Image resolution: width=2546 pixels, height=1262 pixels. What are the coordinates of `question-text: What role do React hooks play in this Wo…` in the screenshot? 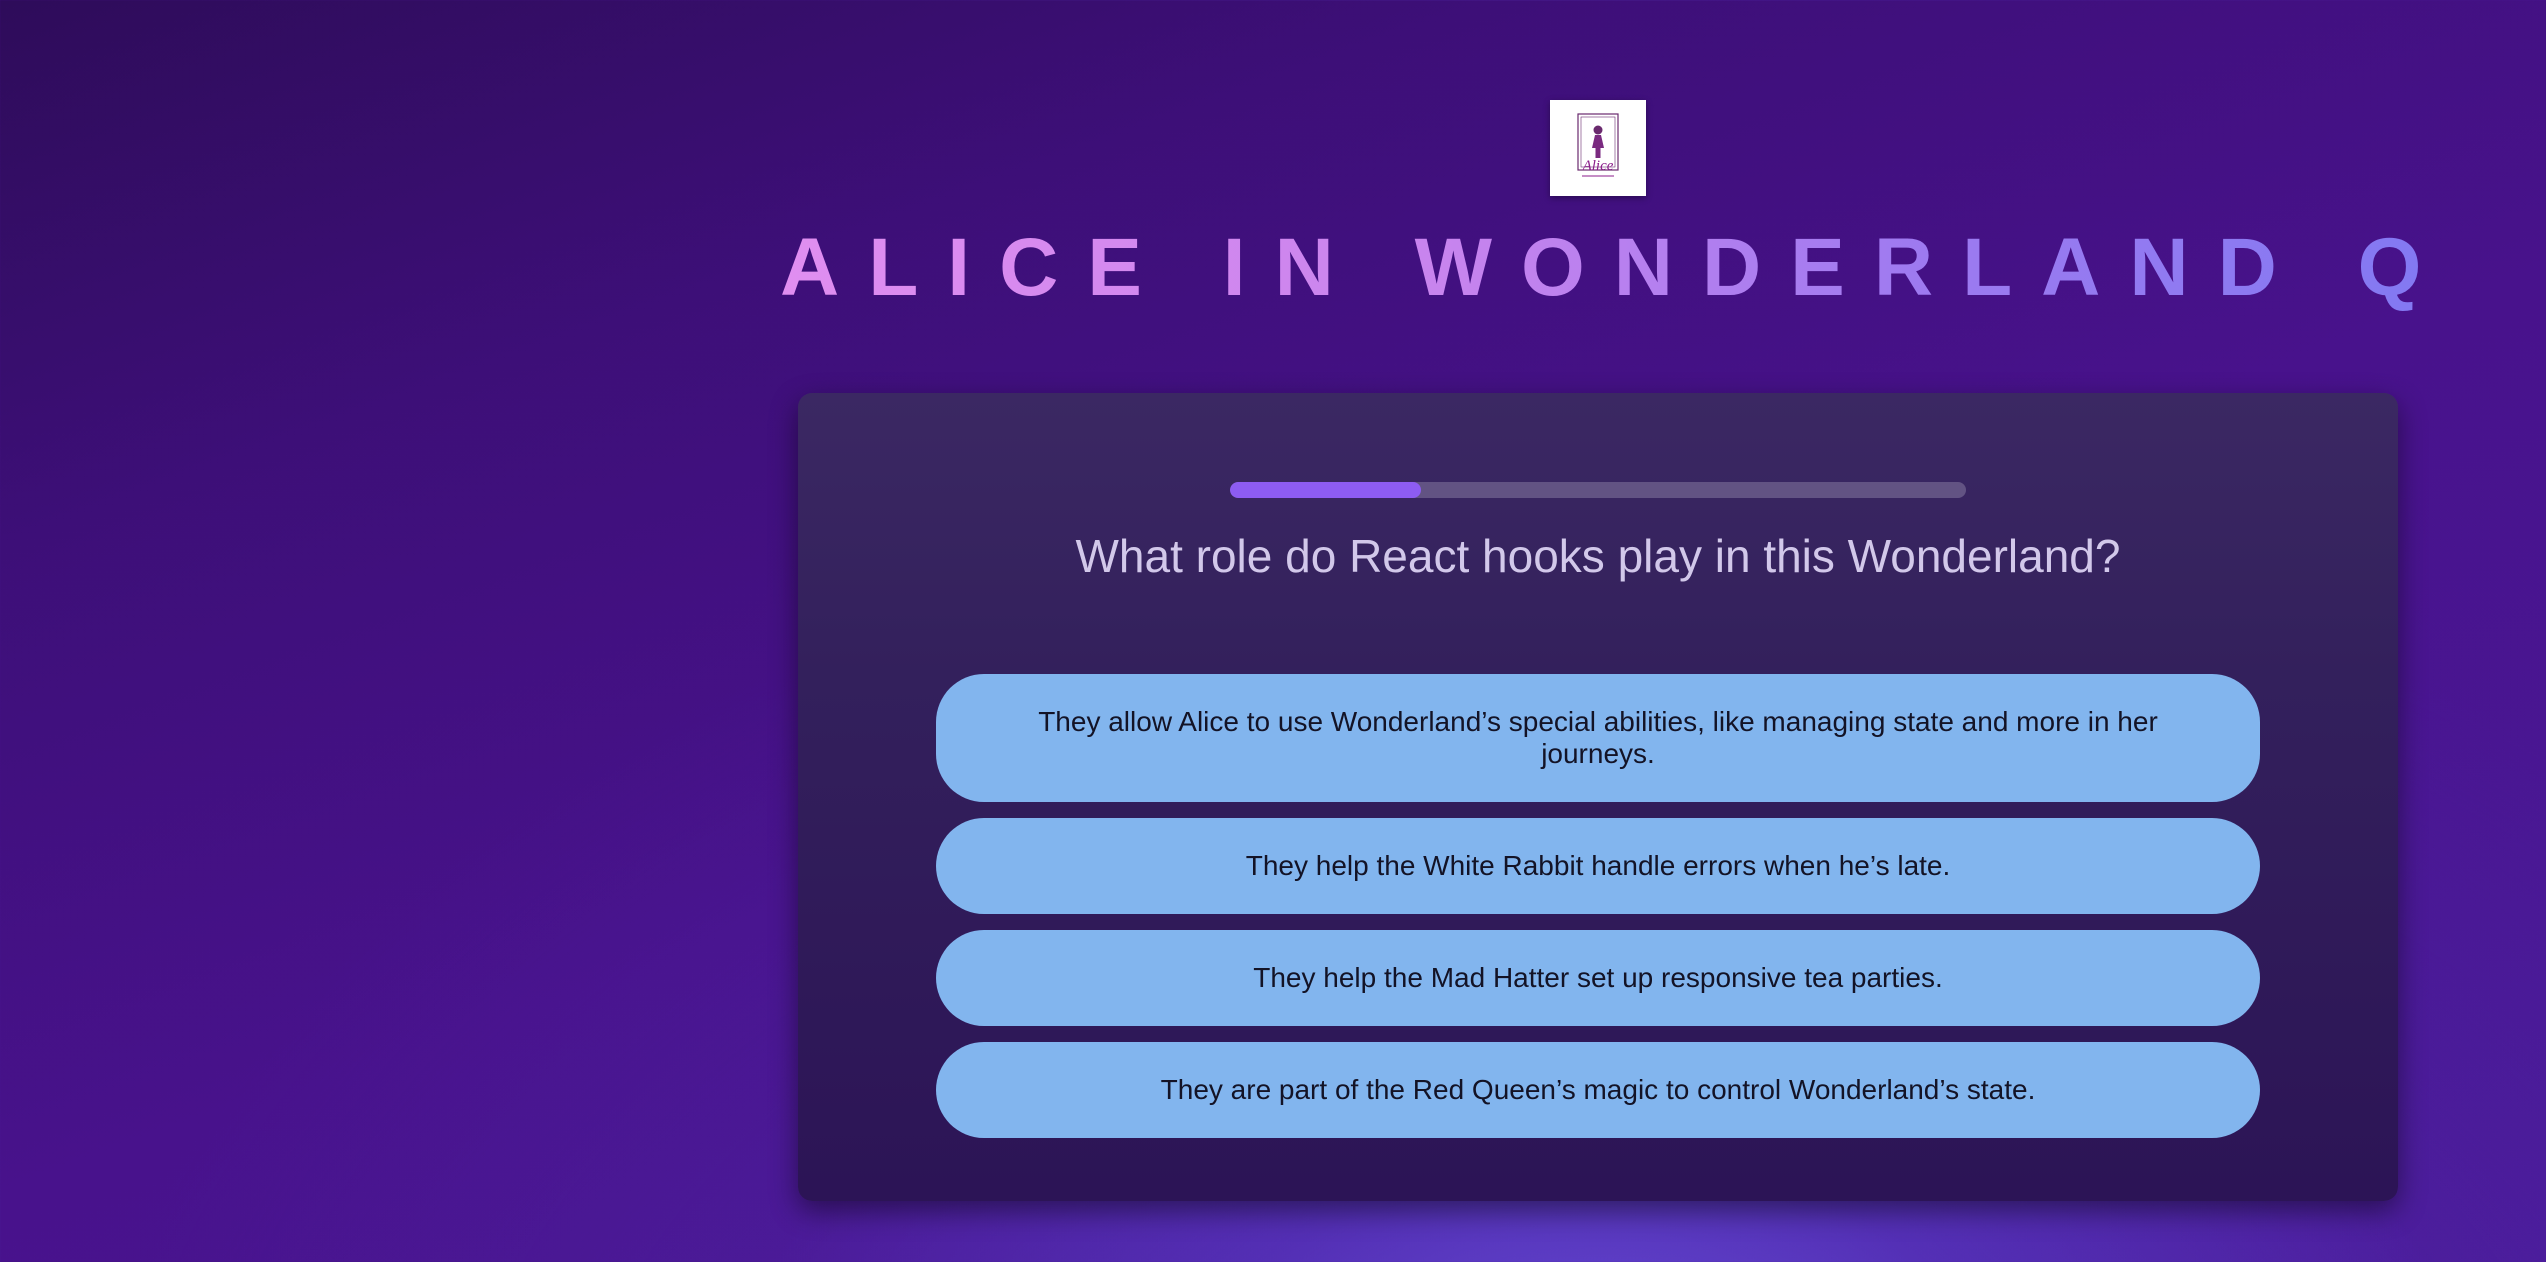 It's located at (1598, 556).